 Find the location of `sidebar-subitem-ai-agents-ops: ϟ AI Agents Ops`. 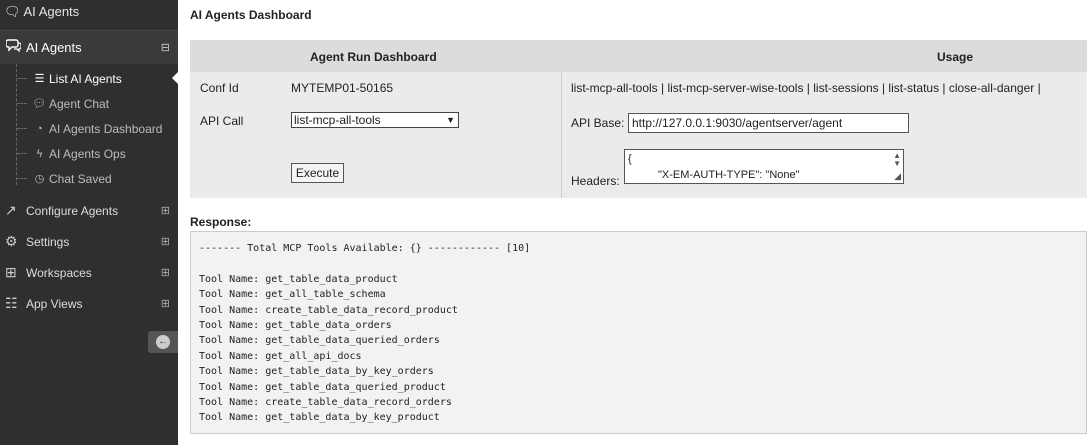

sidebar-subitem-ai-agents-ops: ϟ AI Agents Ops is located at coordinates (89, 153).